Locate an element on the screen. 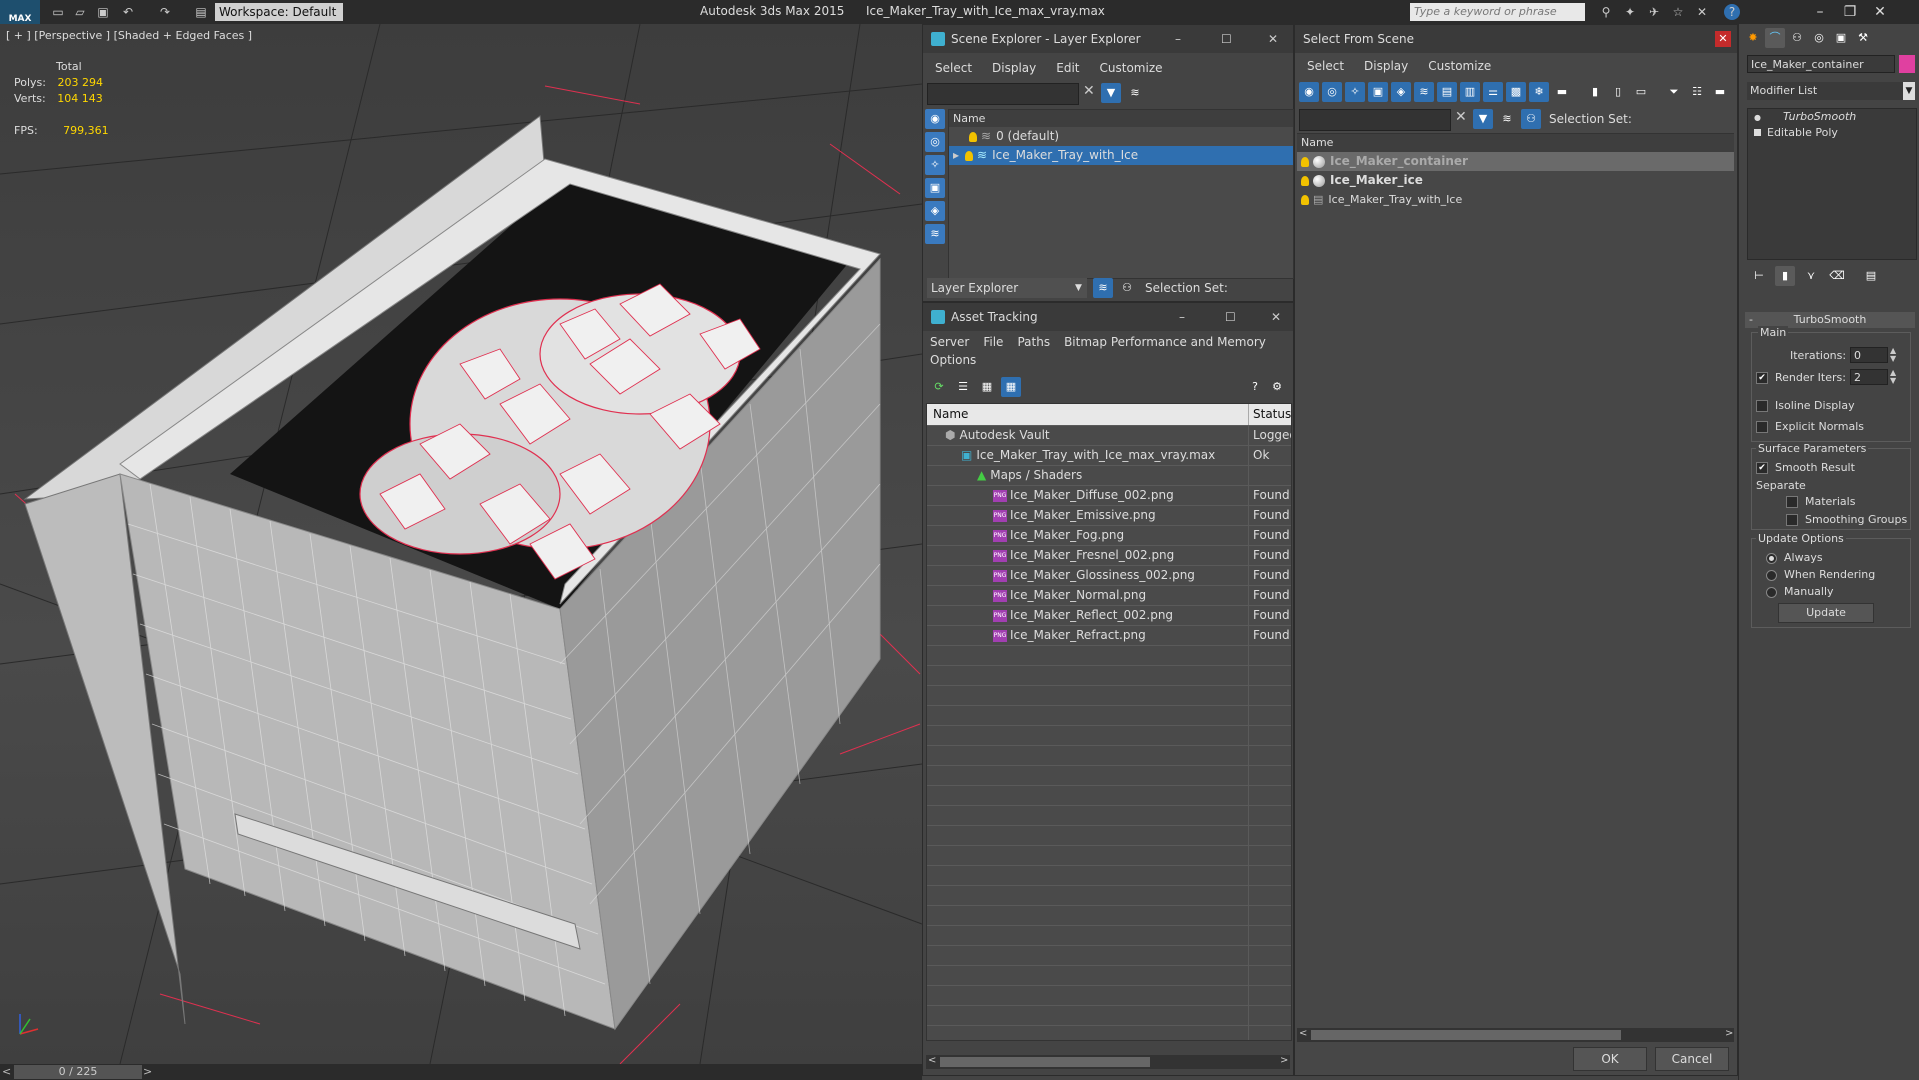 Image resolution: width=1919 pixels, height=1080 pixels. hierarchy-tab-icon: ⚇ is located at coordinates (1797, 38).